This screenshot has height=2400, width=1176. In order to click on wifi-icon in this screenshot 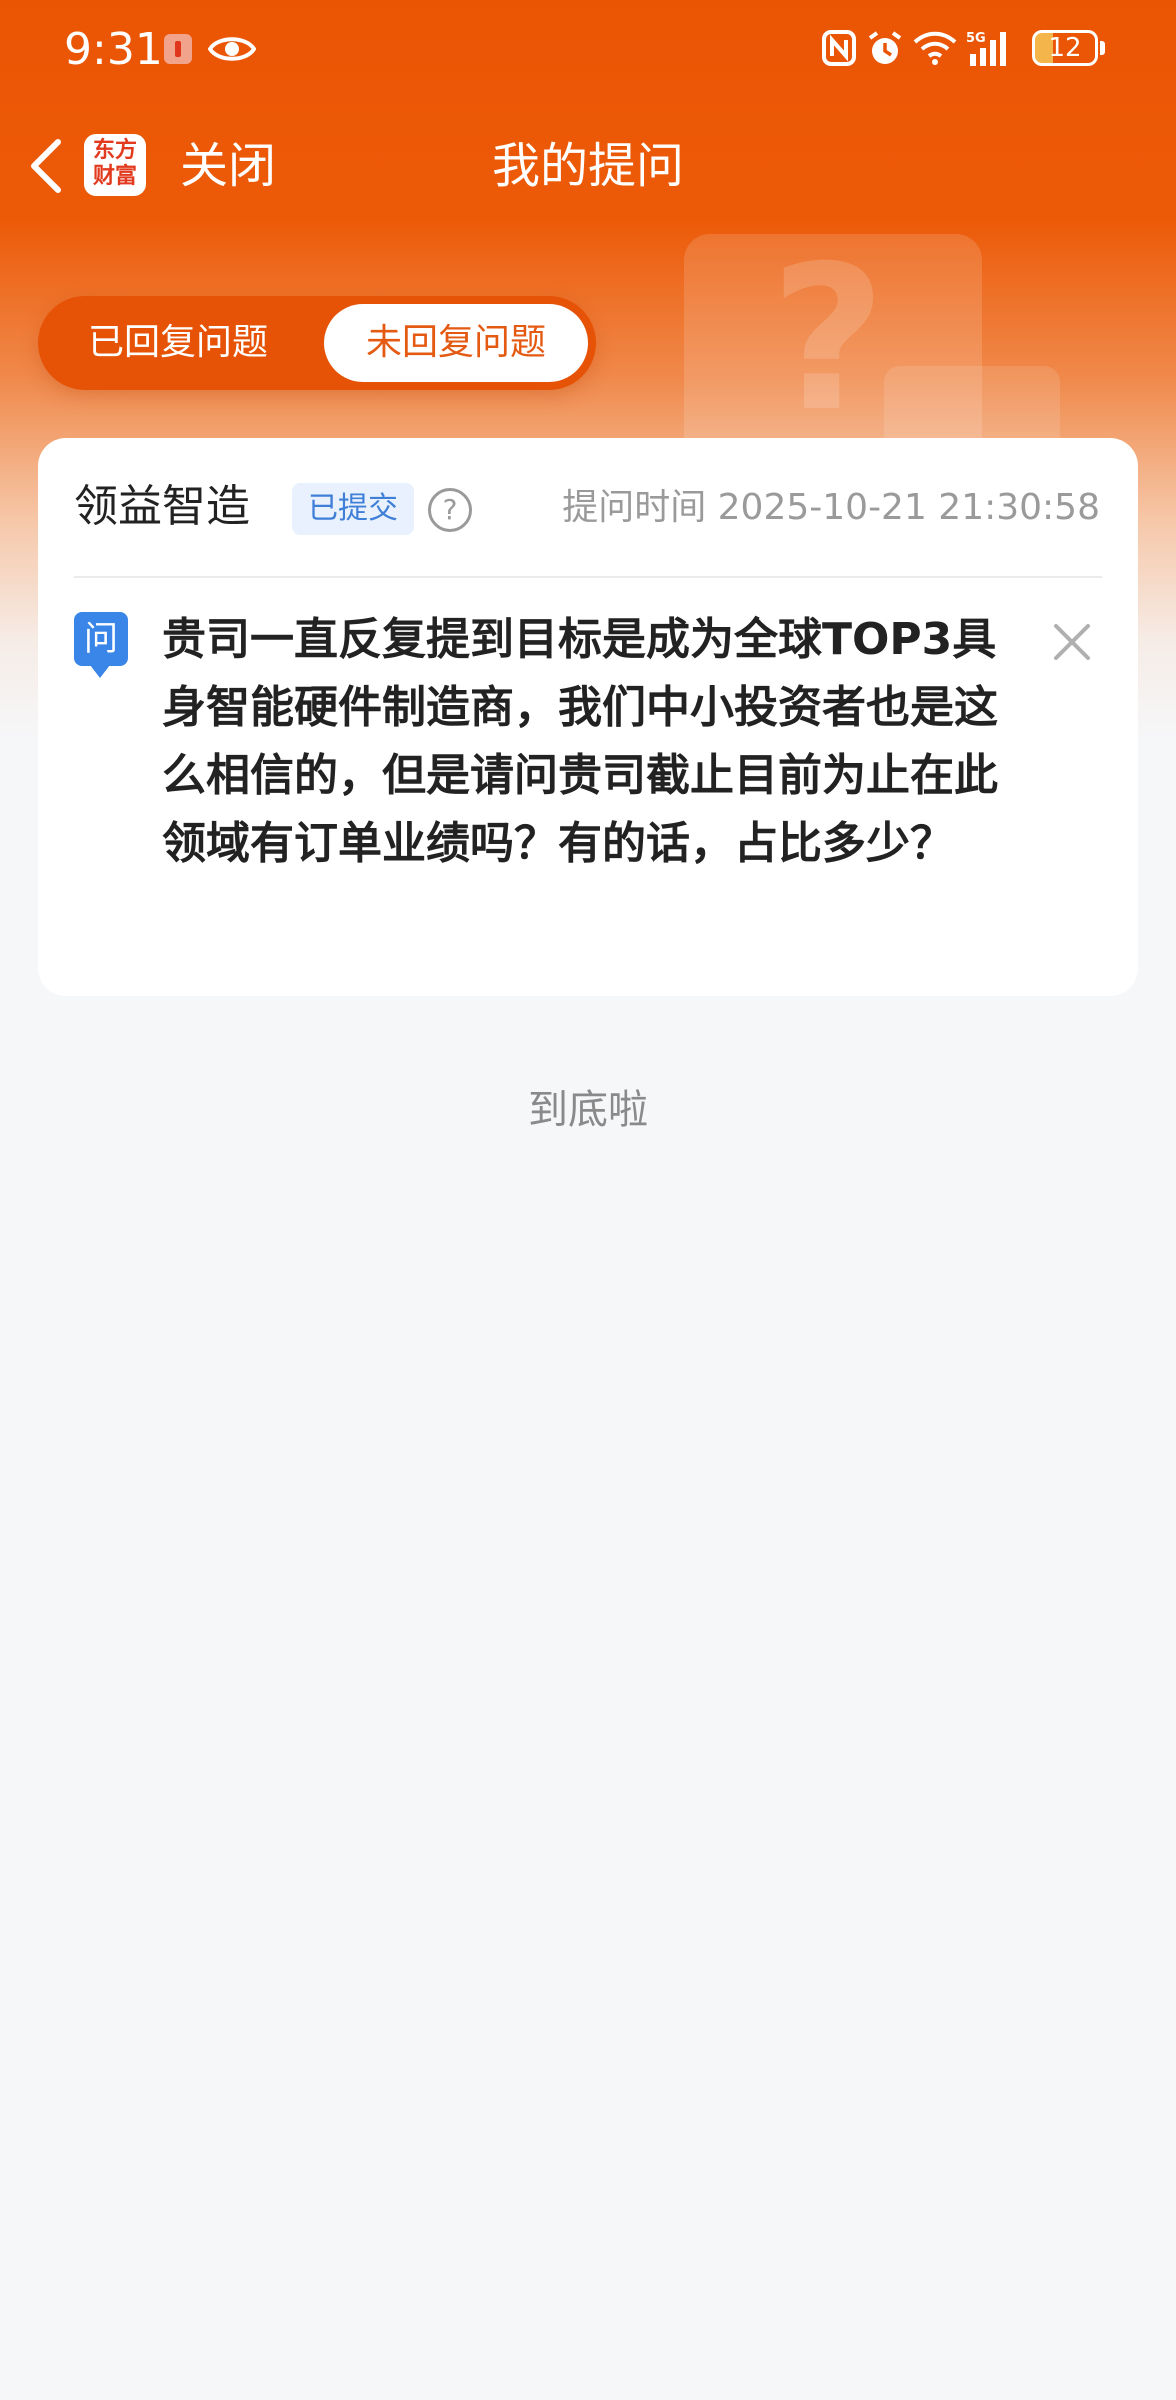, I will do `click(935, 48)`.